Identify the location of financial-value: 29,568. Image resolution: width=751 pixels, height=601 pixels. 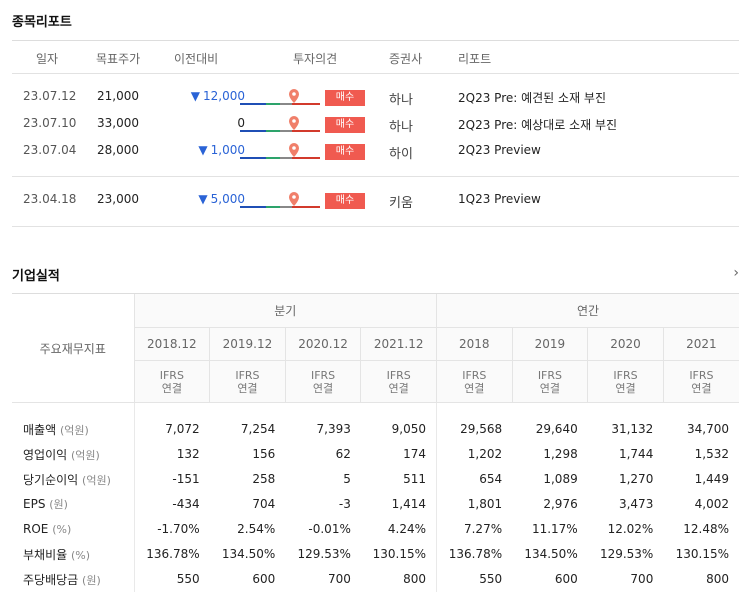
(474, 422).